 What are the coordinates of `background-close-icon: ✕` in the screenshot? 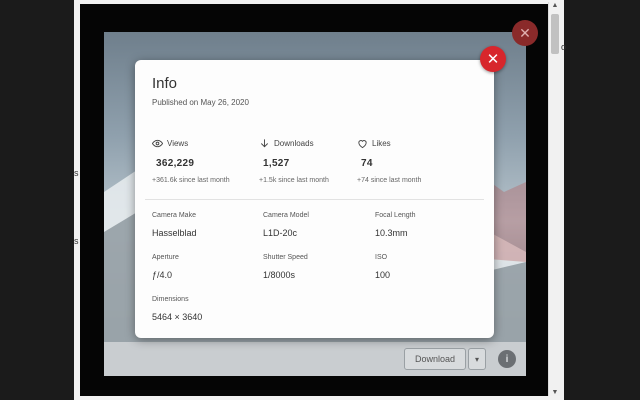 It's located at (525, 33).